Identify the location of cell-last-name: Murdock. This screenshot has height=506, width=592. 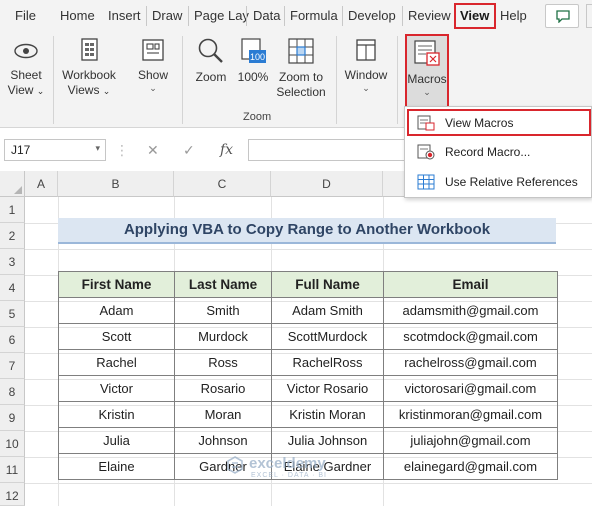
(223, 336).